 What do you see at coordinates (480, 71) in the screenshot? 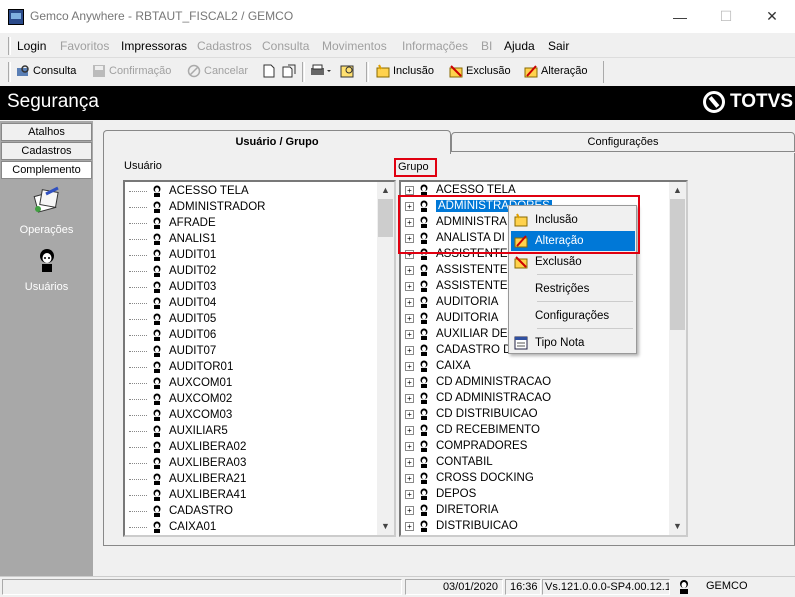
I see `exclusao-button: Exclusão` at bounding box center [480, 71].